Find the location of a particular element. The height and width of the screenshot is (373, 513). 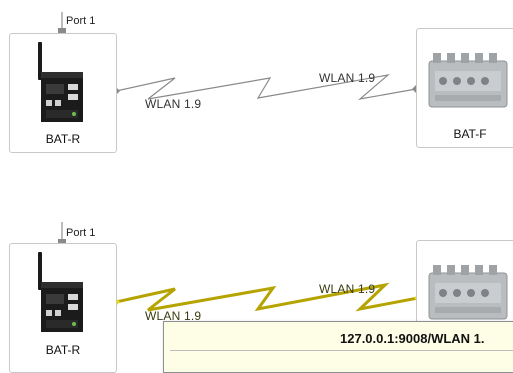

tooltip-divider is located at coordinates (341, 350).